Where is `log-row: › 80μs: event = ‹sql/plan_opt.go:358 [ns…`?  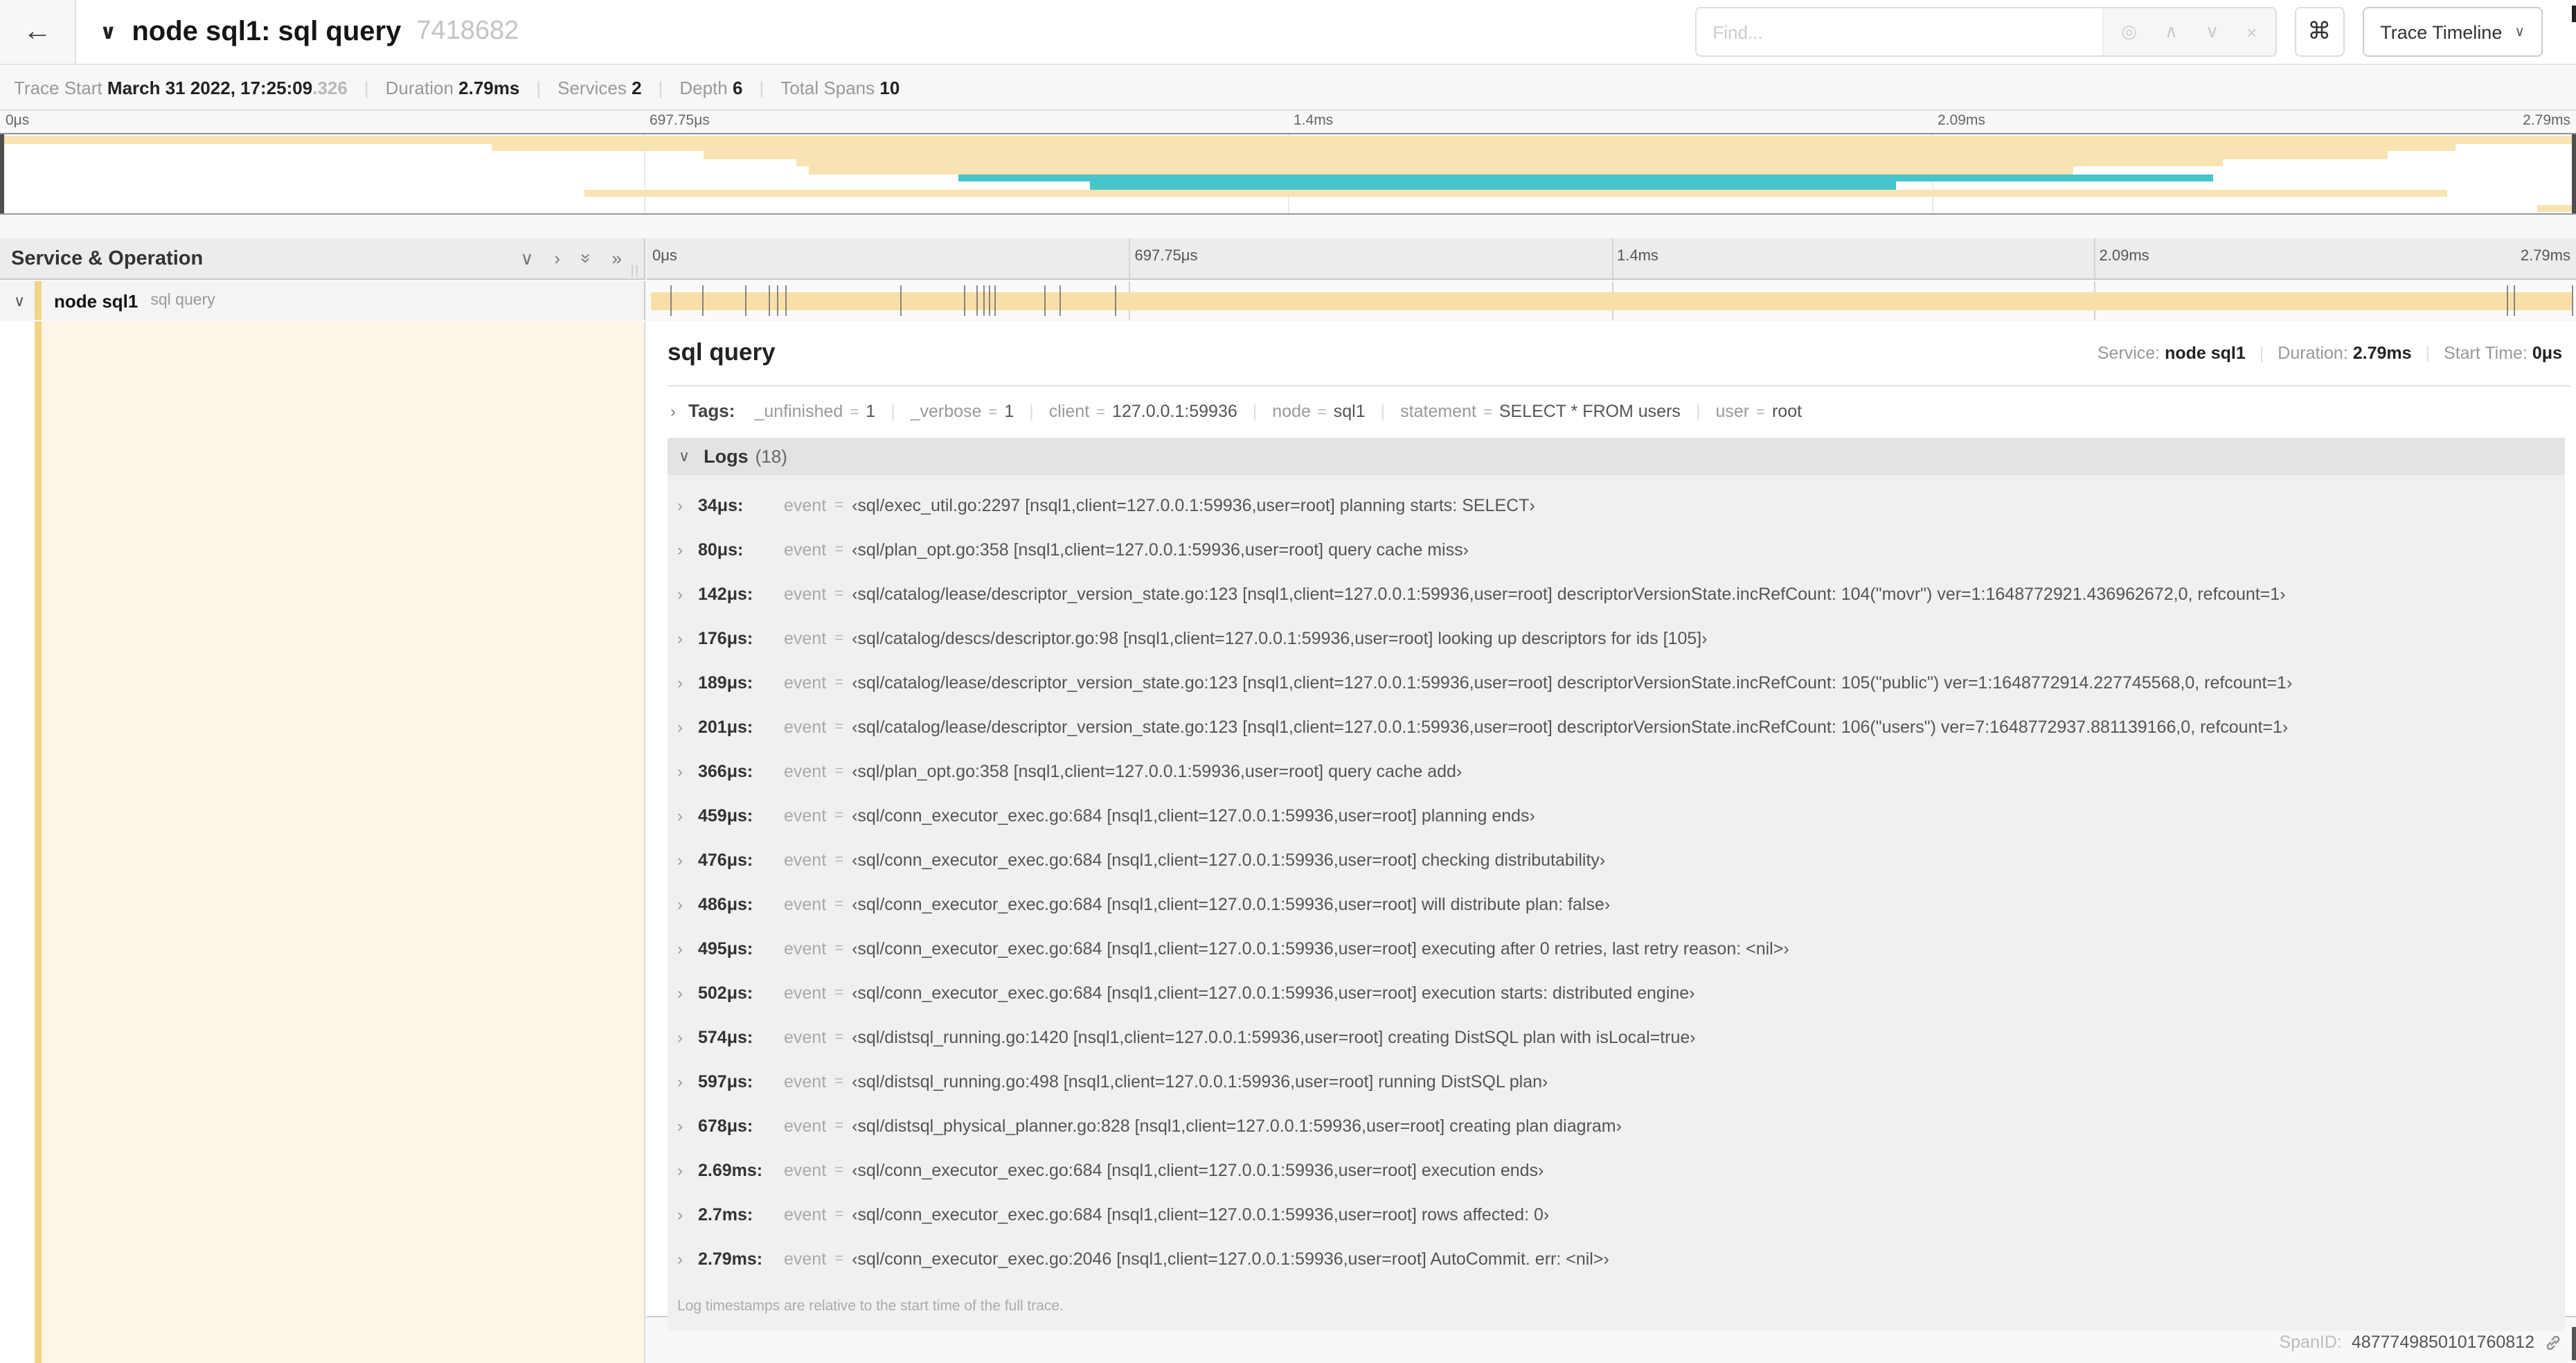 log-row: › 80μs: event = ‹sql/plan_opt.go:358 [ns… is located at coordinates (1621, 550).